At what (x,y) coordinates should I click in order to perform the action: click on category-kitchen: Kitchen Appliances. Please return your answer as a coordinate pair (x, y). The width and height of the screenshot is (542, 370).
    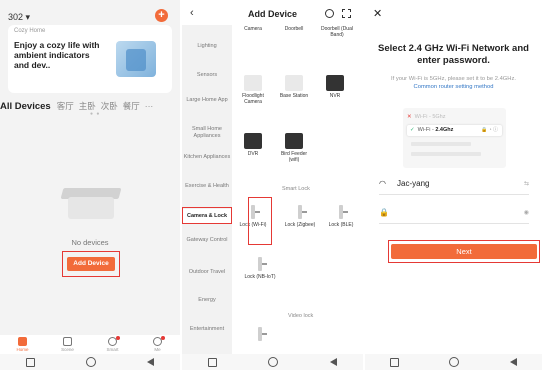
    Looking at the image, I should click on (207, 157).